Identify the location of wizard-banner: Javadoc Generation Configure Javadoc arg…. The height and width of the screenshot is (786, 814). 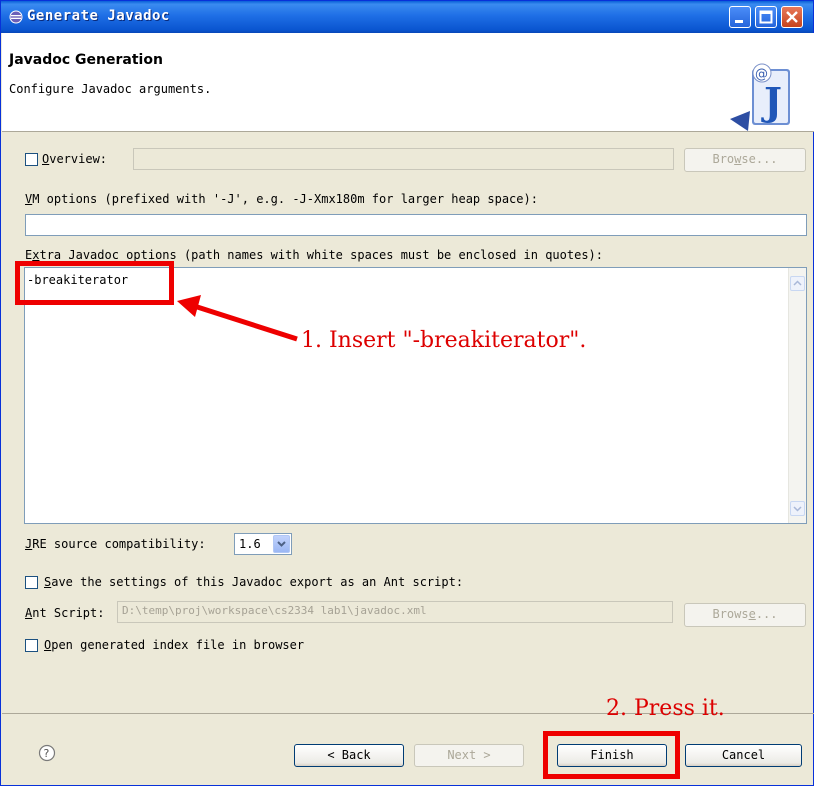
(408, 82).